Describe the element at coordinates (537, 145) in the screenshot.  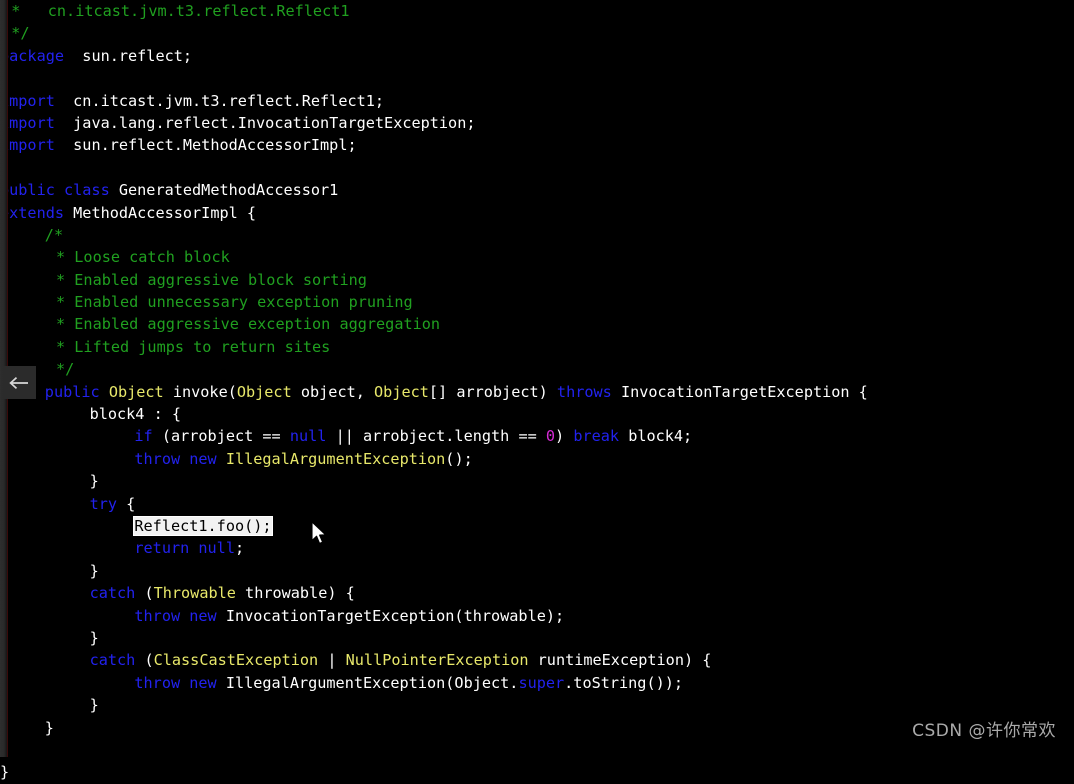
I see `code-line: import sun.reflect.MethodAccessorImpl;` at that location.